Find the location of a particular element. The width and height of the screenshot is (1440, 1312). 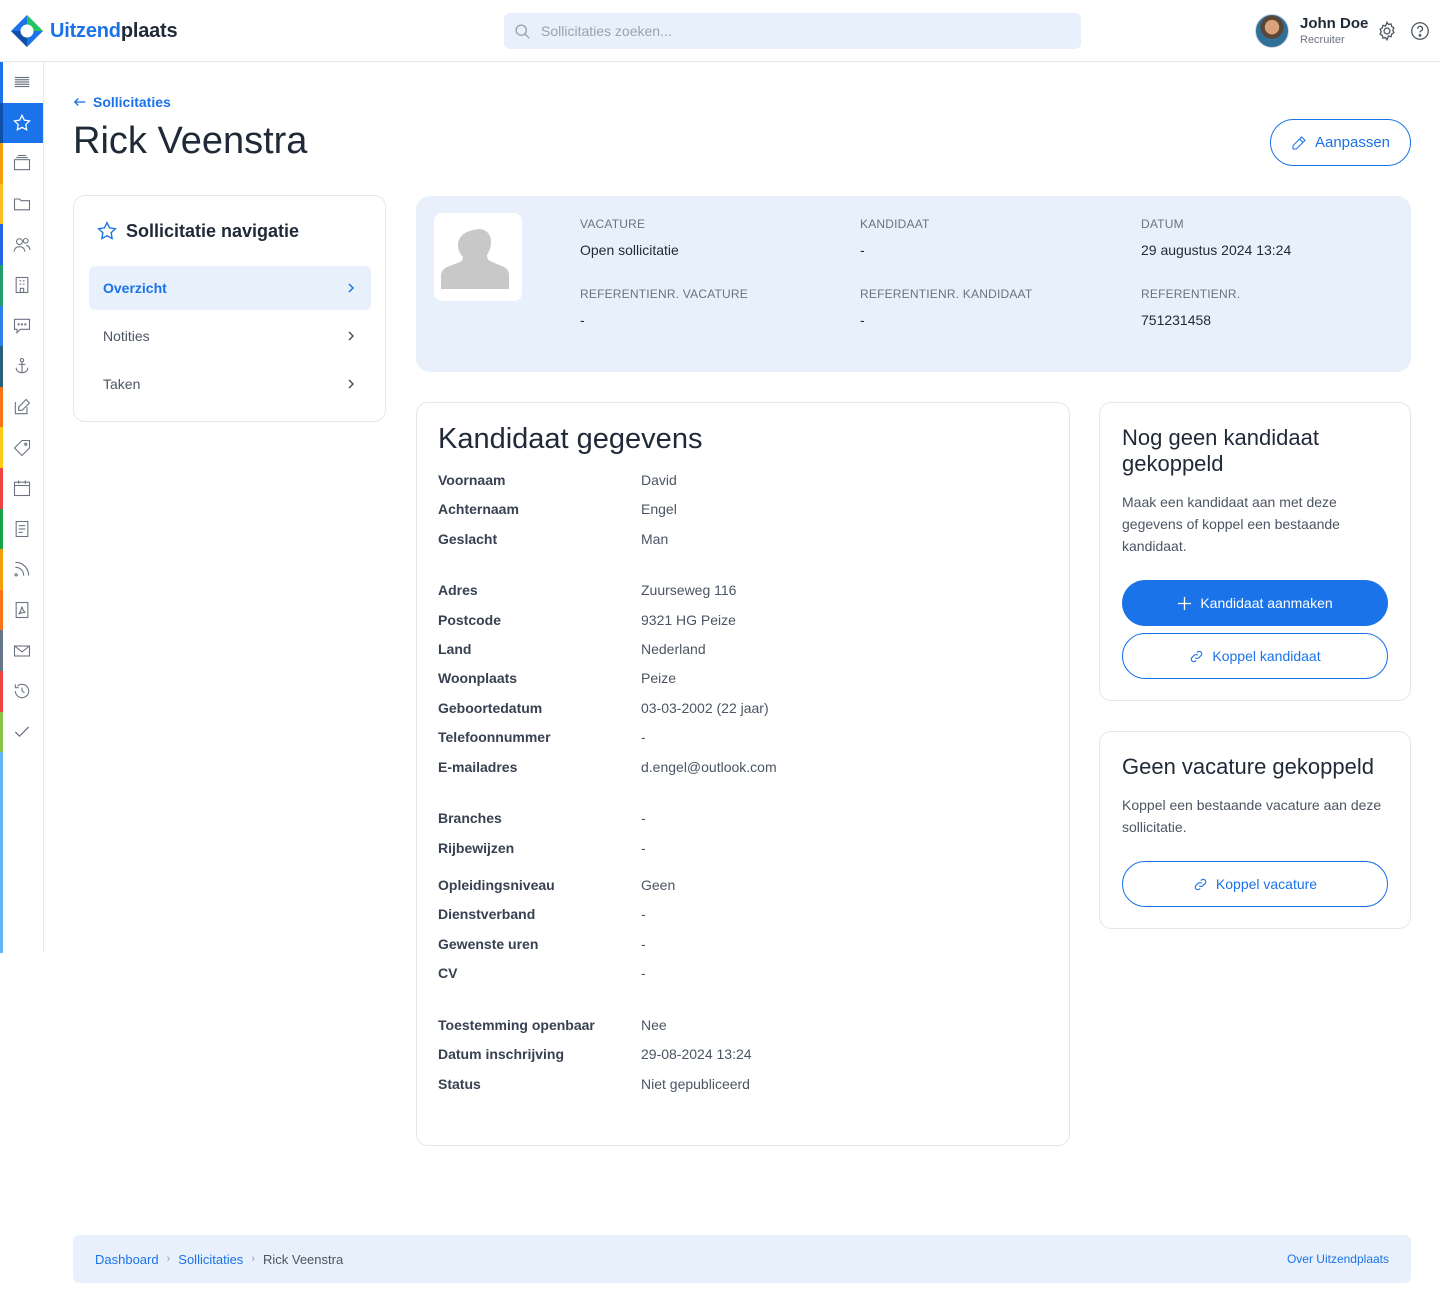

nav-title: Sollicitatie navigatie is located at coordinates (213, 230).